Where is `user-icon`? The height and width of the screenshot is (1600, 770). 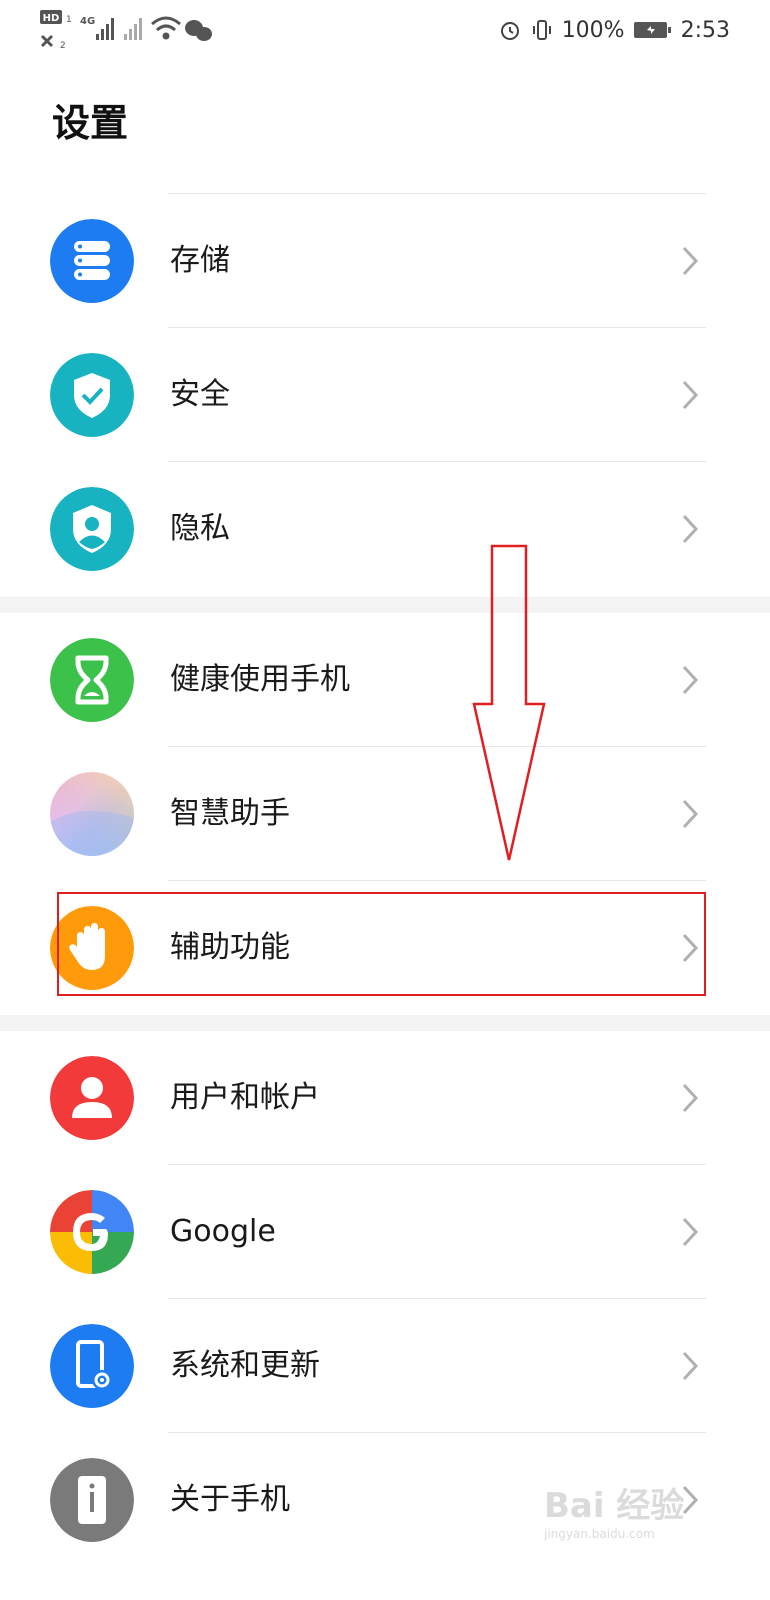
user-icon is located at coordinates (92, 1098).